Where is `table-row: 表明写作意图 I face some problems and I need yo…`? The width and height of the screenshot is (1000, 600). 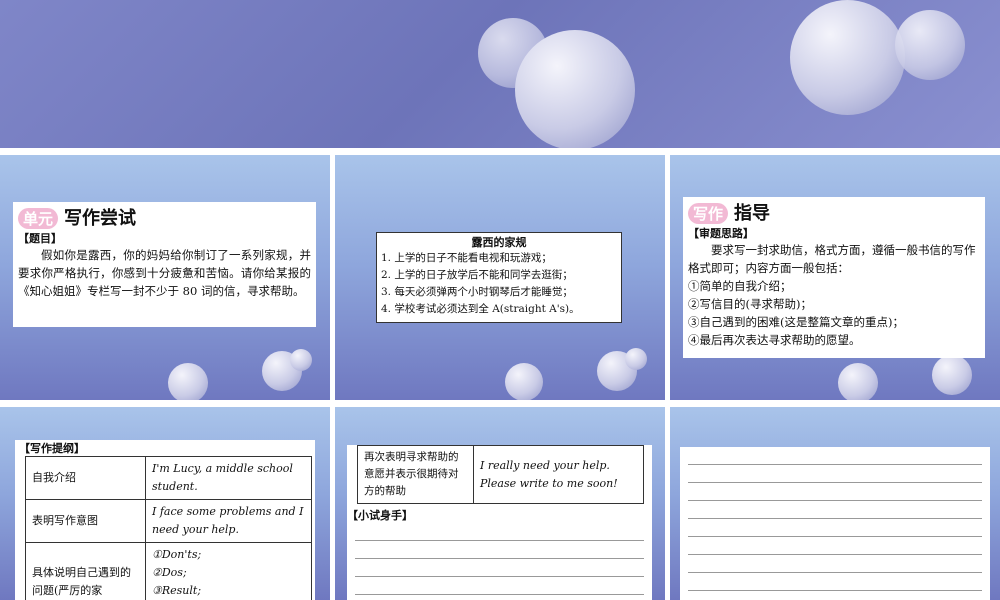 table-row: 表明写作意图 I face some problems and I need yo… is located at coordinates (168, 521).